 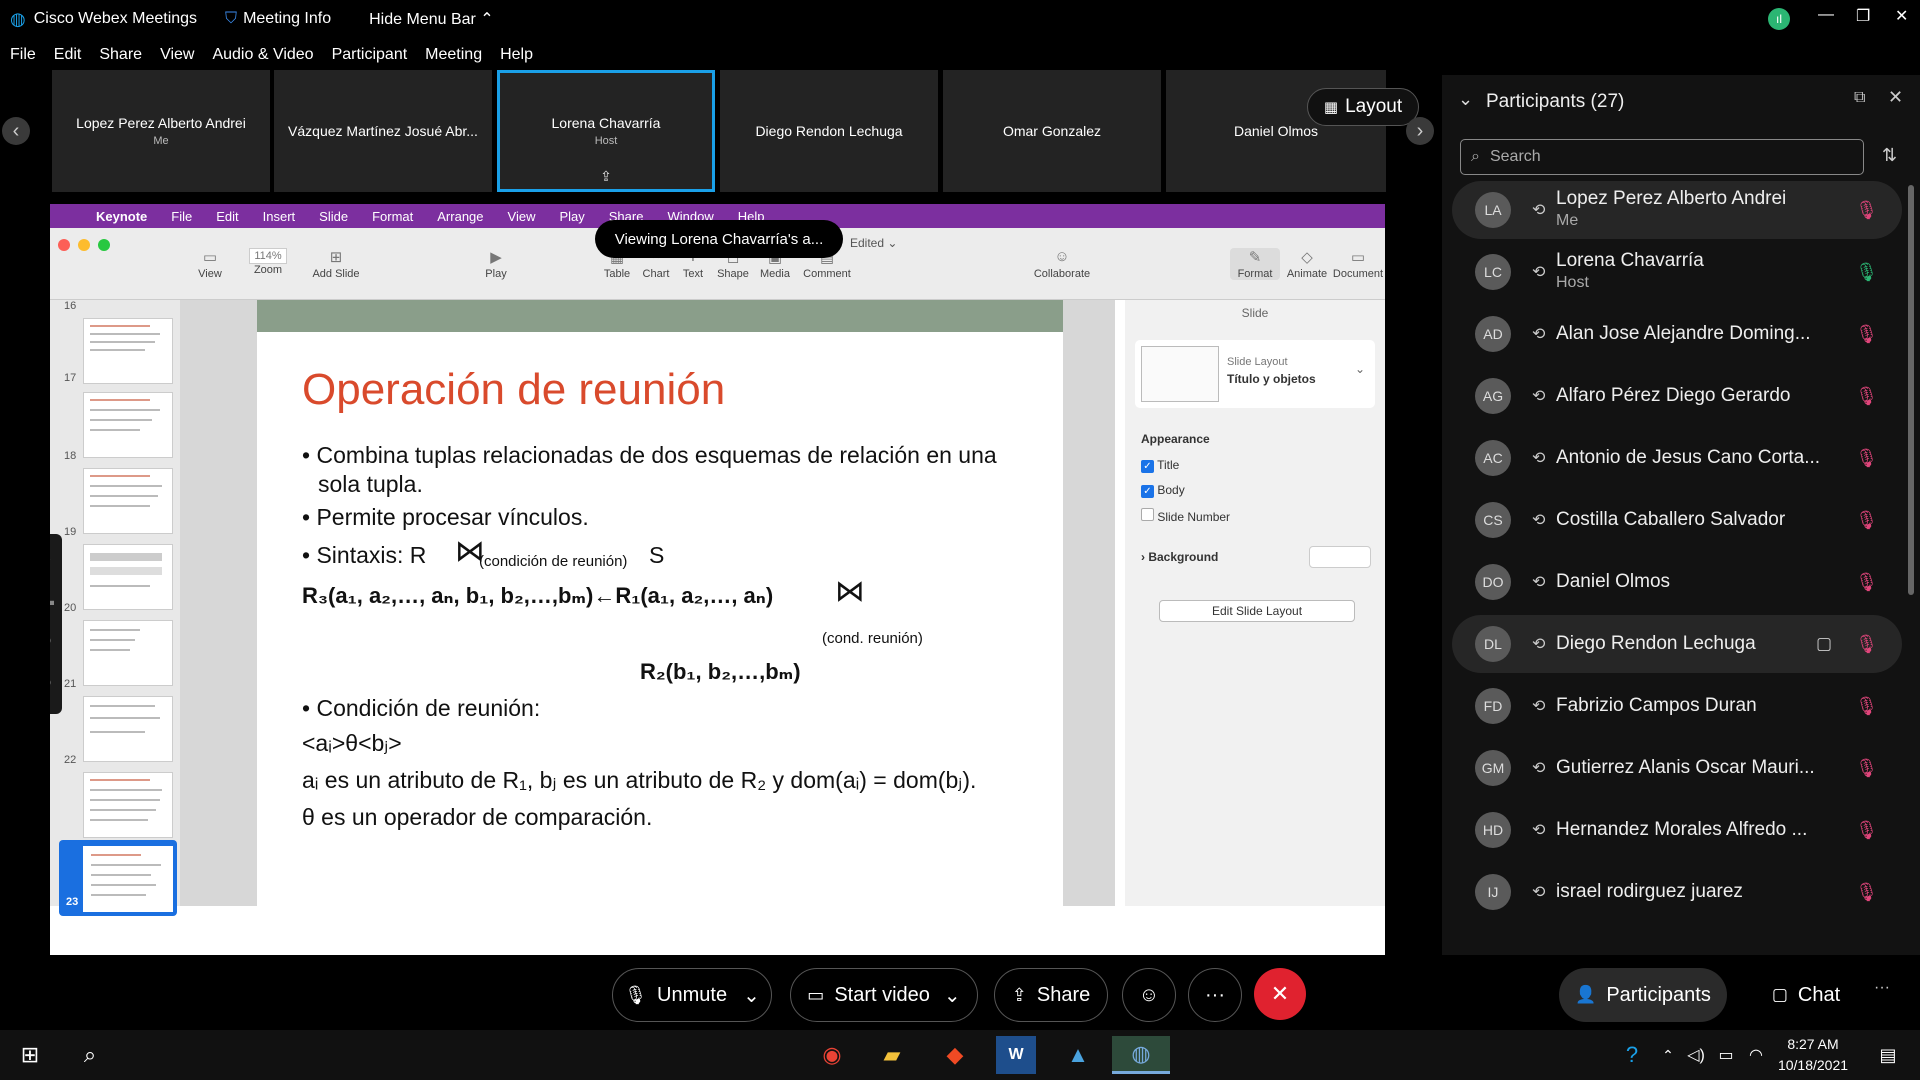 I want to click on participant-row: DL ⟲ Diego Rendon Lechuga ▢ 🎙, so click(x=1677, y=644).